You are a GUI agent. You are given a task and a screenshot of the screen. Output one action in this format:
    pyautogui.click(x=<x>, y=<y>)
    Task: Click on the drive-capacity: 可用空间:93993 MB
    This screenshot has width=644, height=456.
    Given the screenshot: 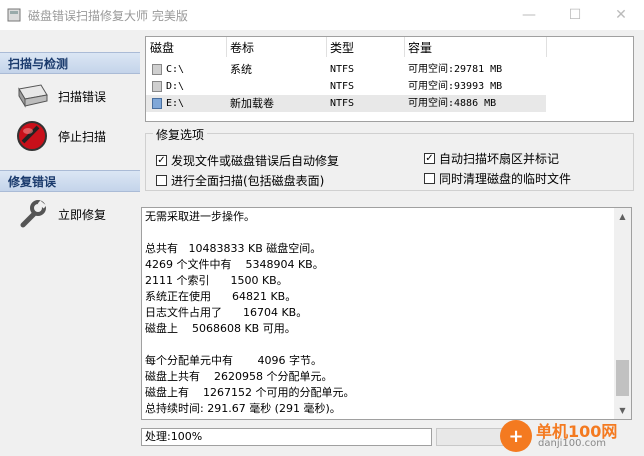 What is the action you would take?
    pyautogui.click(x=455, y=86)
    